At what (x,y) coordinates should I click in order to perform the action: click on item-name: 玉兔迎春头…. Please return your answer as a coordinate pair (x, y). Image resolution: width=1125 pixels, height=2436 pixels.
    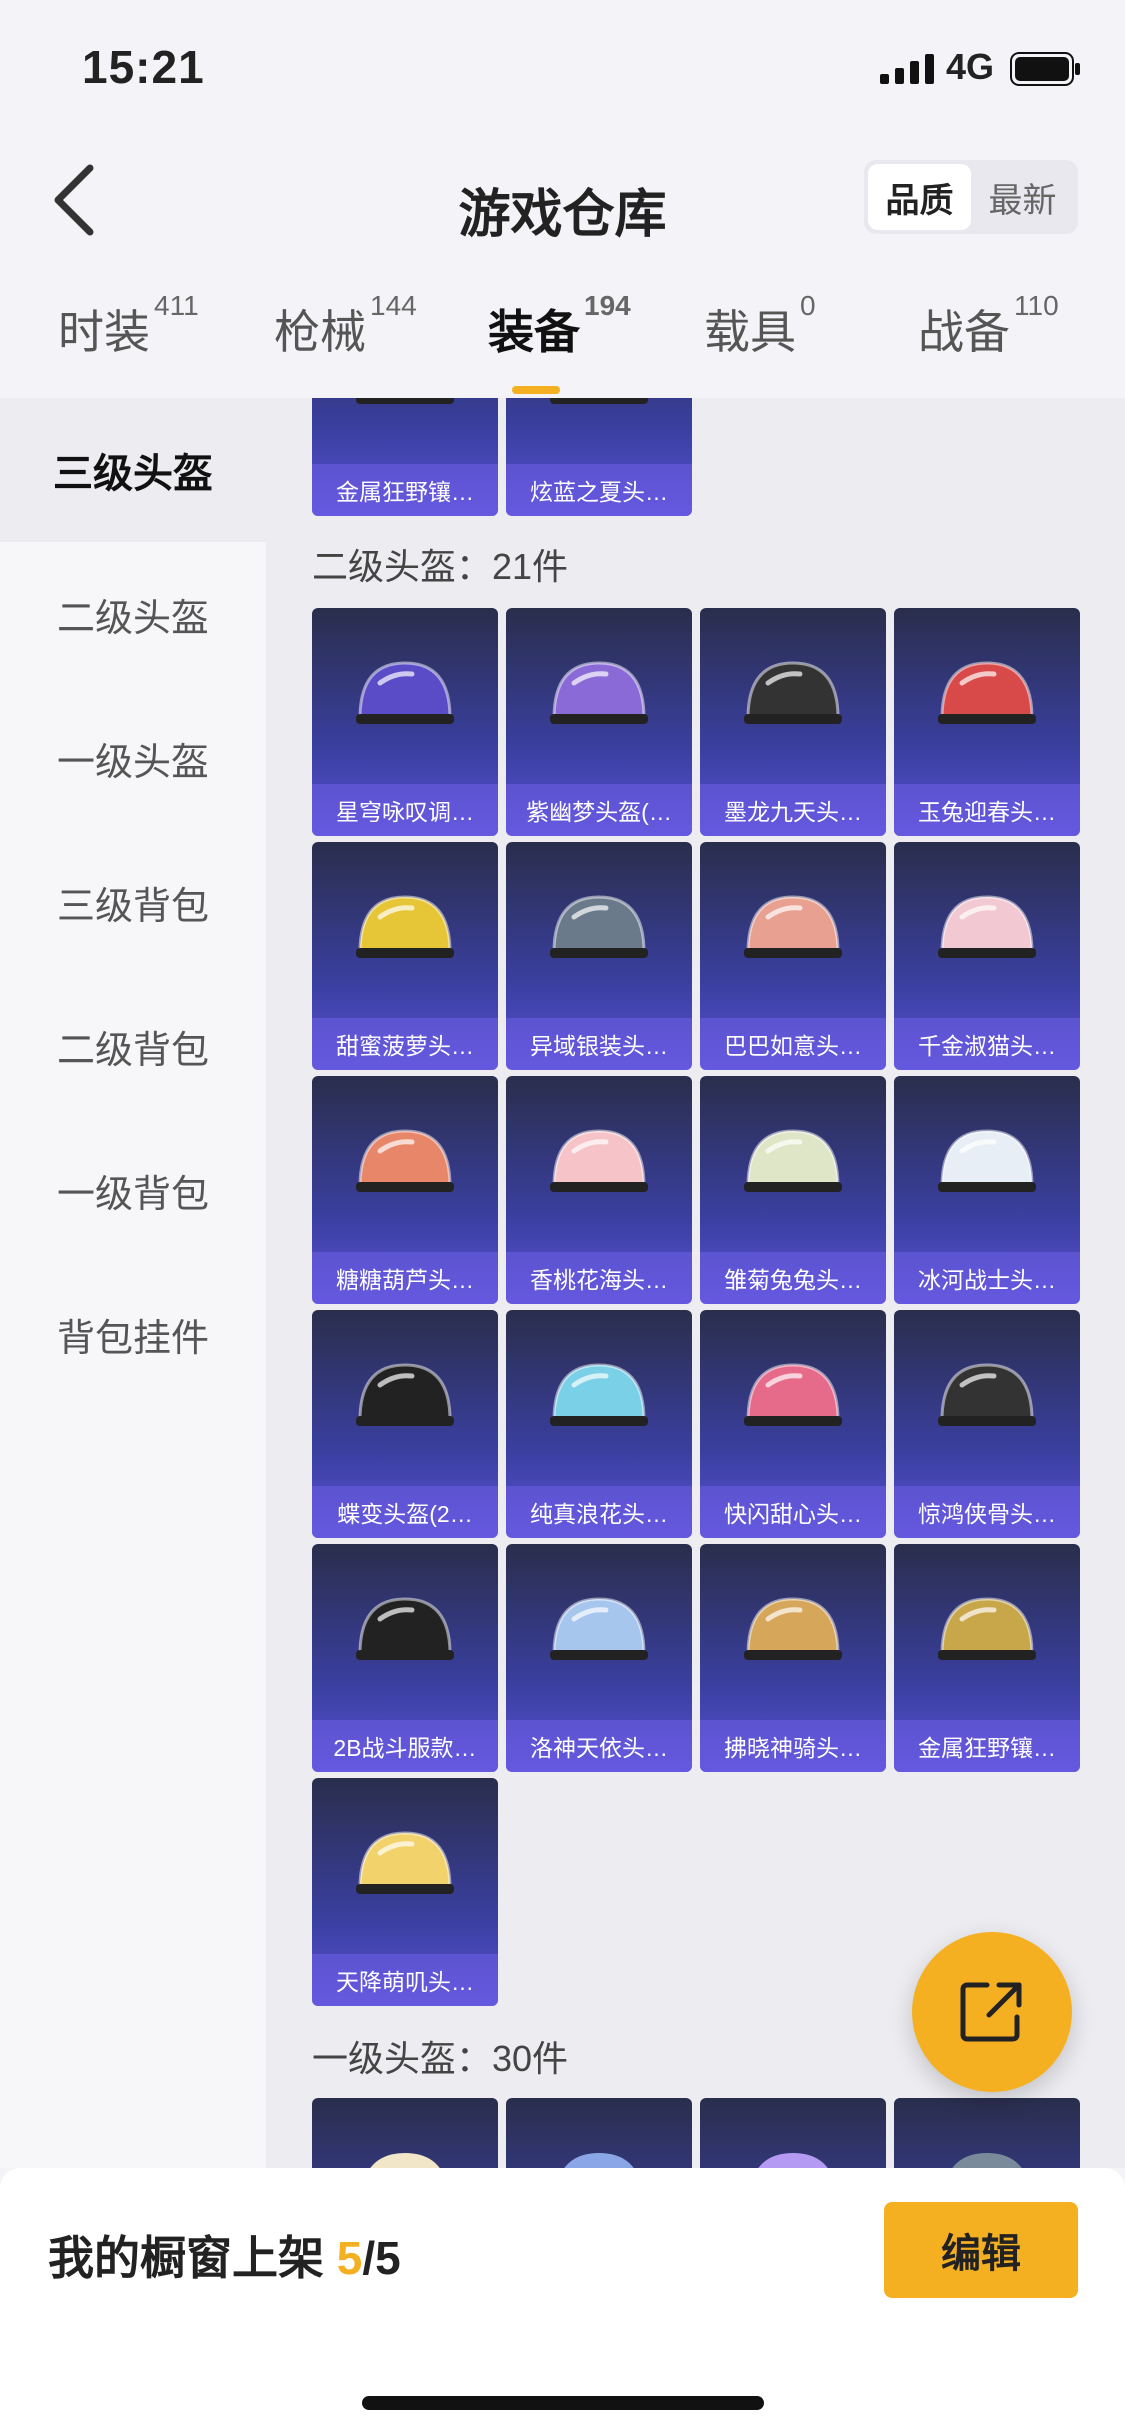
    Looking at the image, I should click on (987, 810).